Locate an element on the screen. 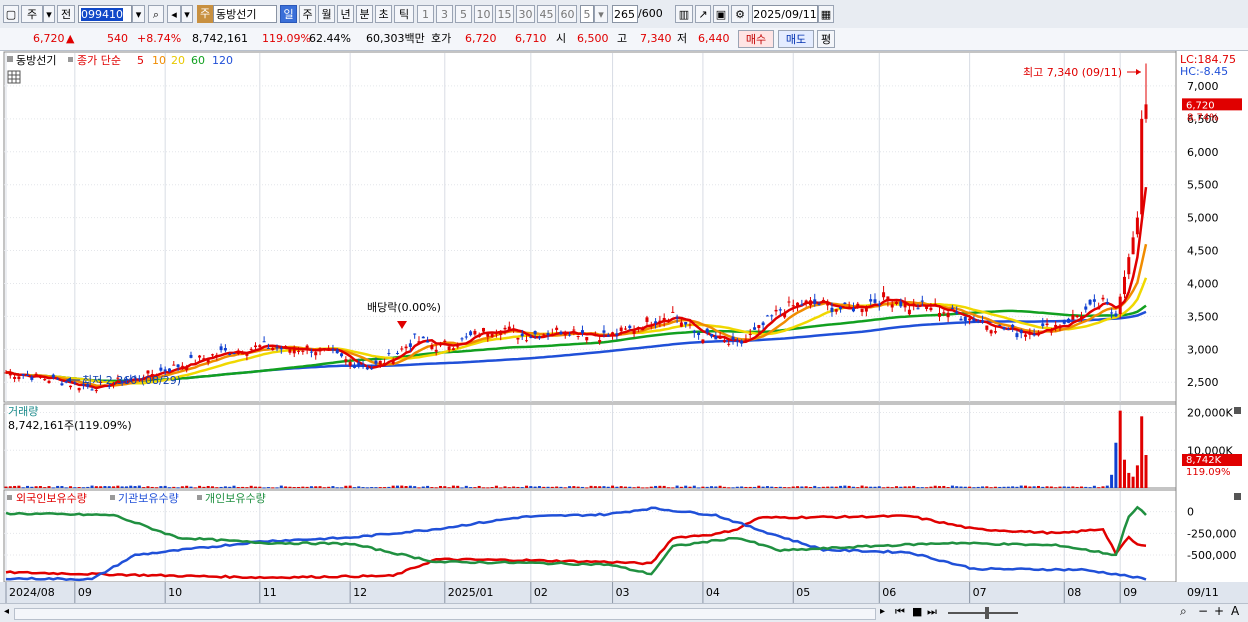 Image resolution: width=1248 pixels, height=622 pixels. period-month: 월 is located at coordinates (326, 14).